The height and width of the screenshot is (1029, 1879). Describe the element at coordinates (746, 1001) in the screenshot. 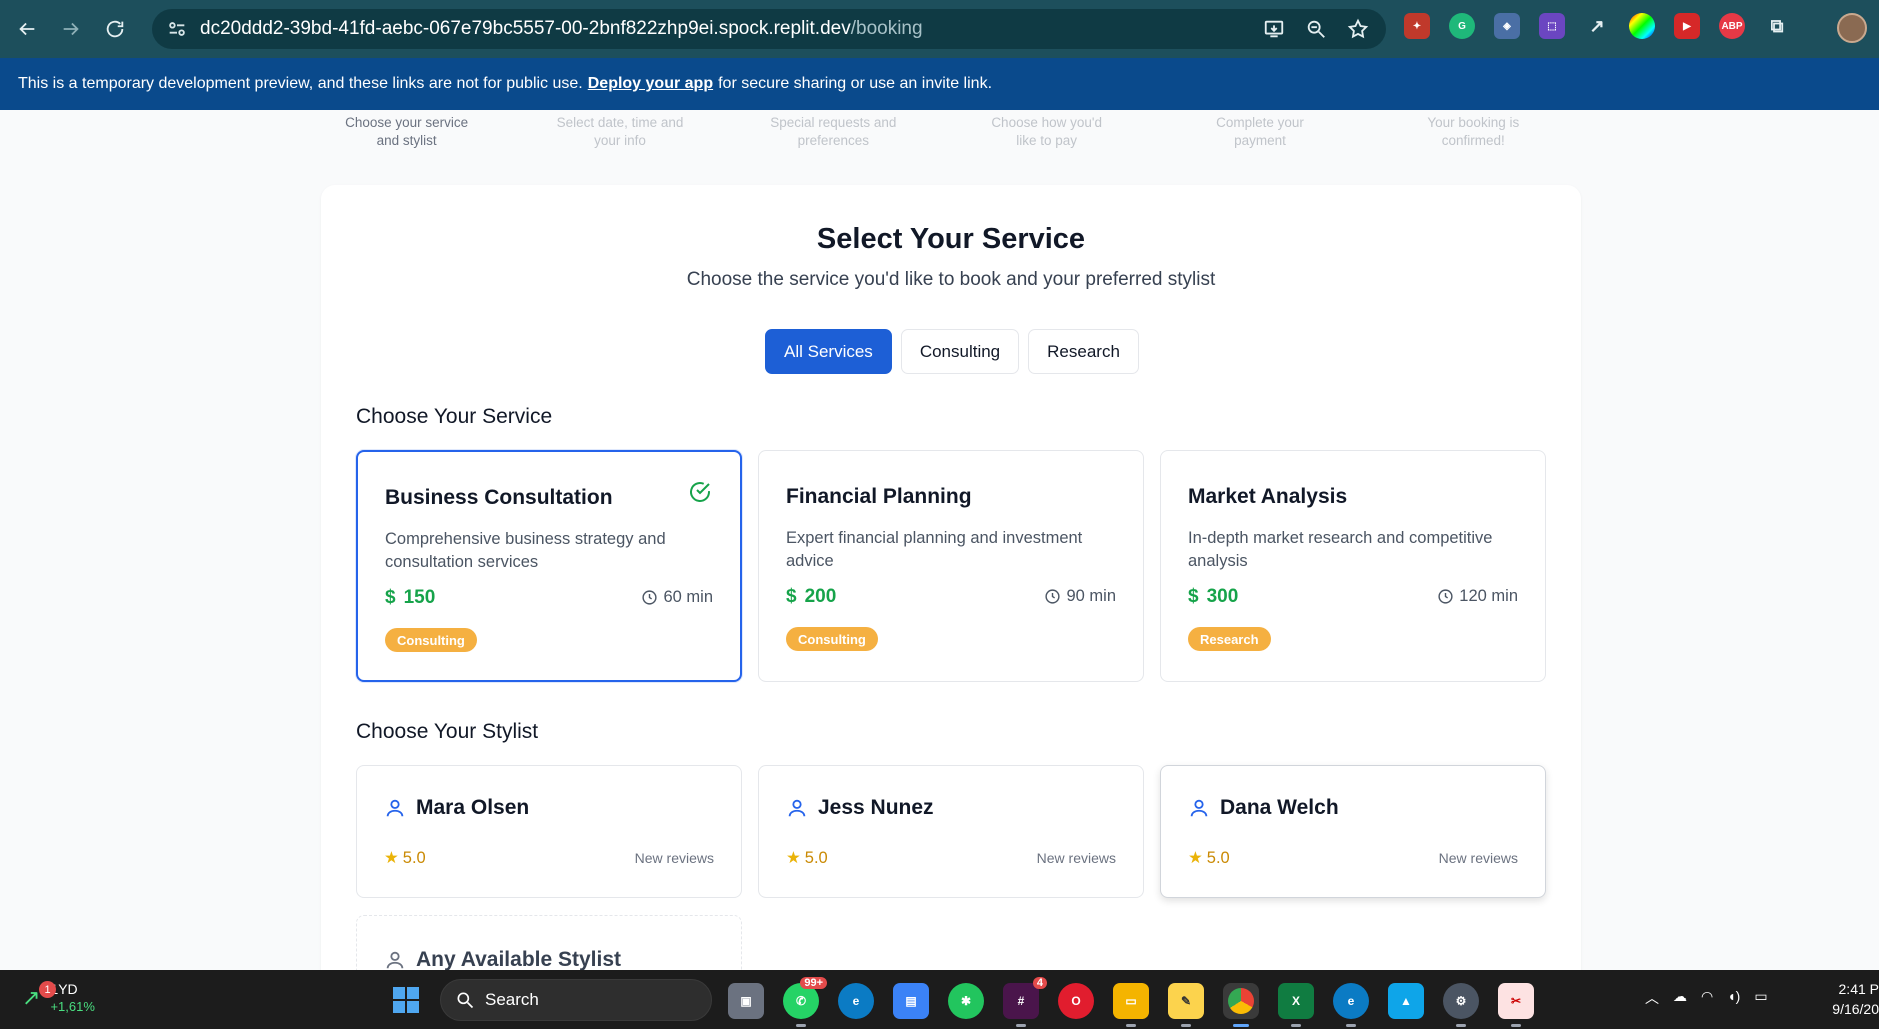

I see `task-view-icon: ▣` at that location.